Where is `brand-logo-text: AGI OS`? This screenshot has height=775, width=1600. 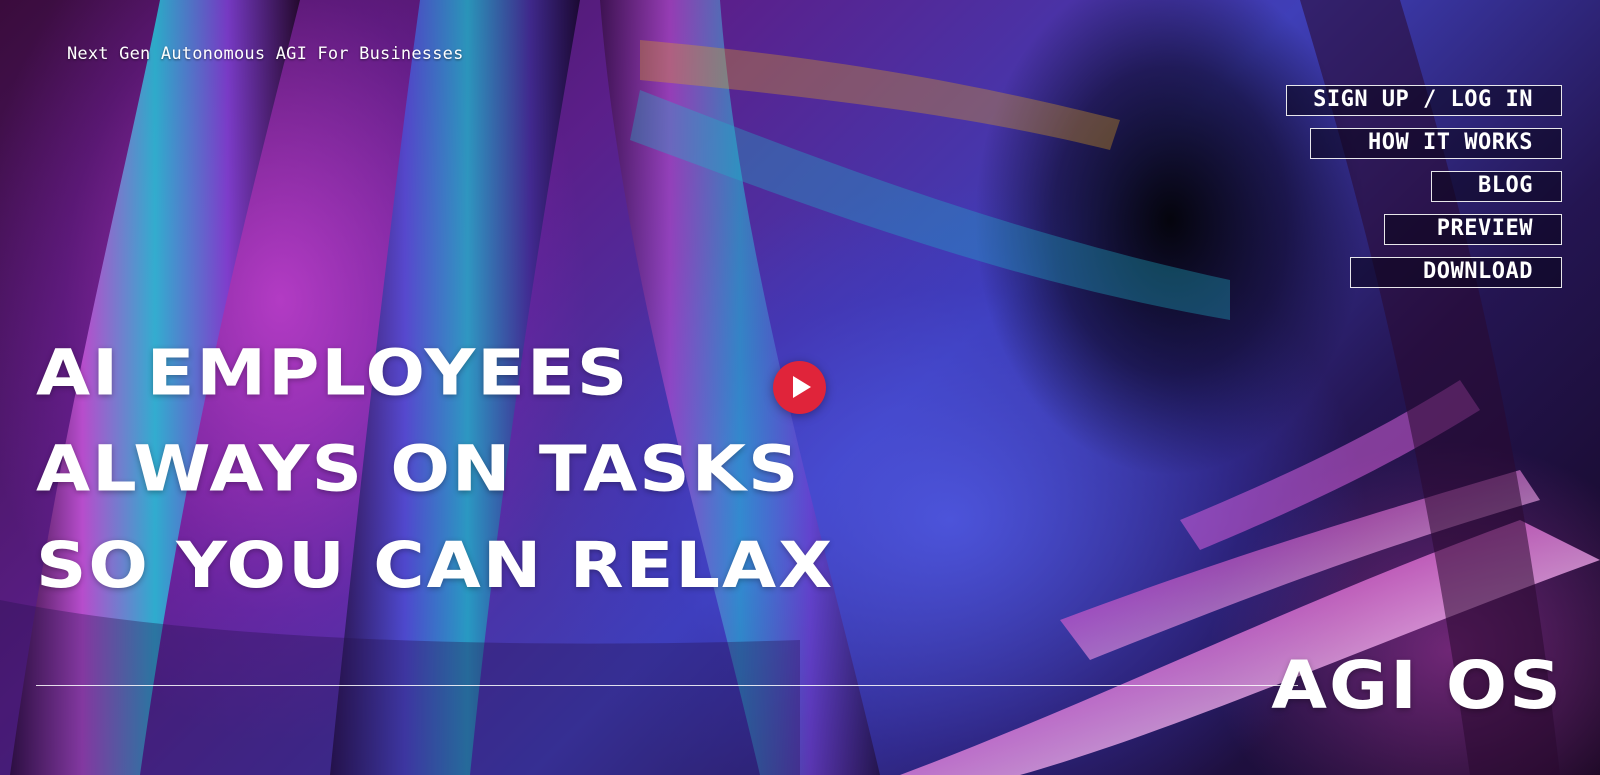
brand-logo-text: AGI OS is located at coordinates (1417, 685).